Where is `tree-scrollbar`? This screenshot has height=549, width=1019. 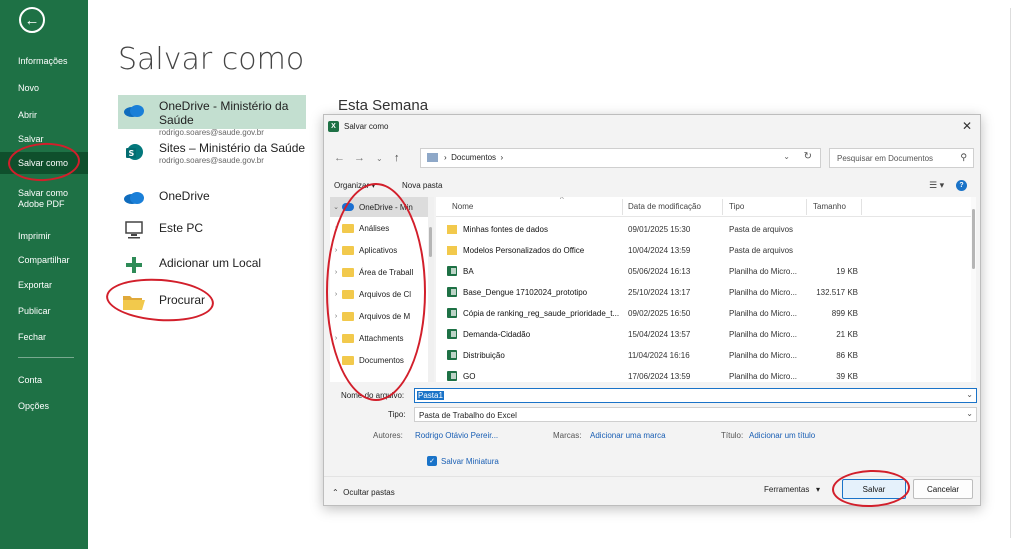
tree-scrollbar is located at coordinates (431, 289).